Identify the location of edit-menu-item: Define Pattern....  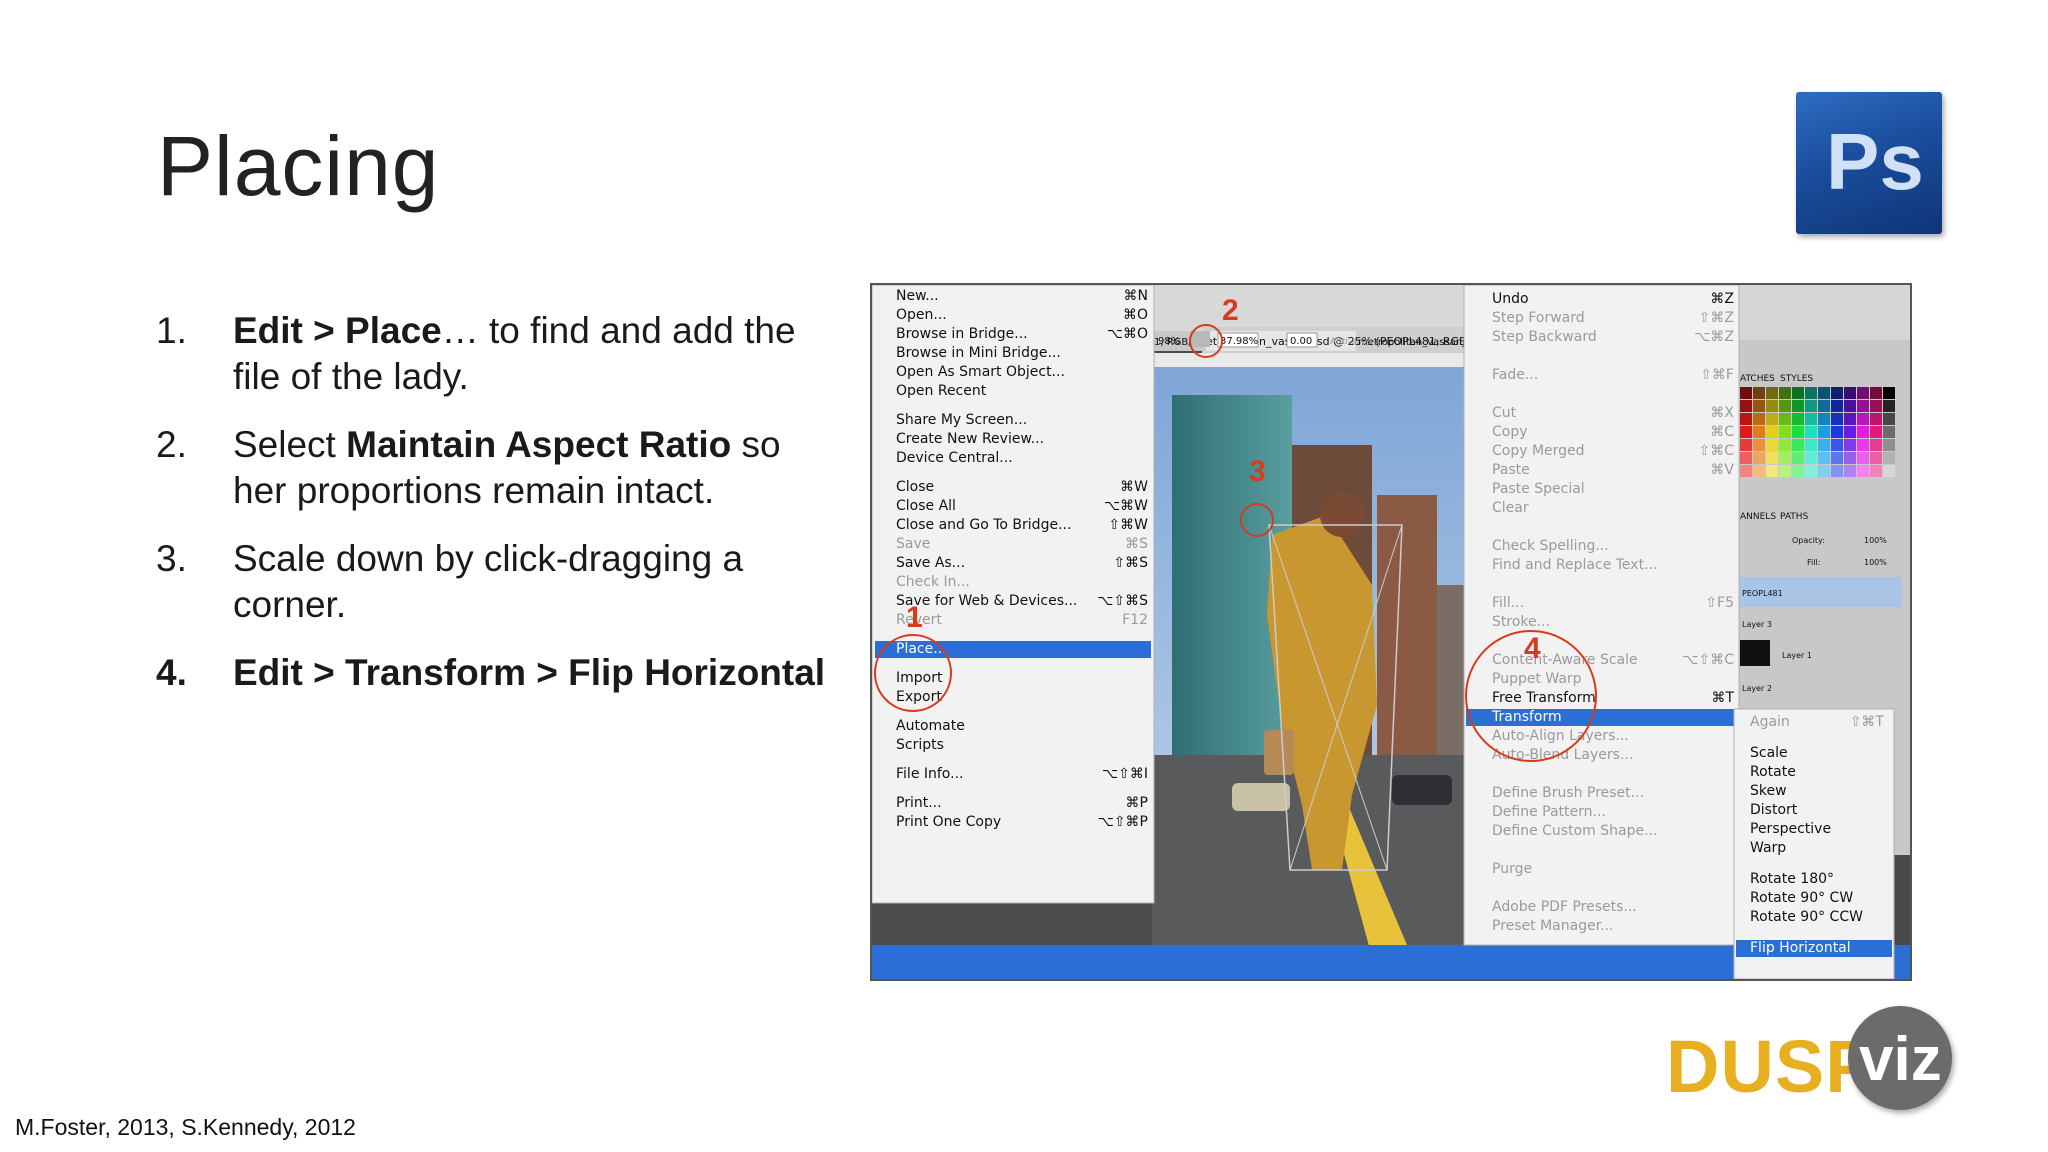
(1549, 812).